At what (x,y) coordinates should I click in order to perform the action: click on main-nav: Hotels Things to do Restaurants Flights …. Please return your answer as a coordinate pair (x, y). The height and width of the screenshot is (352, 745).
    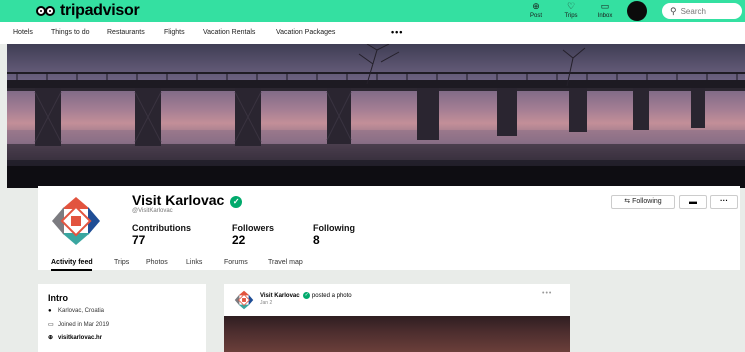
    Looking at the image, I should click on (372, 33).